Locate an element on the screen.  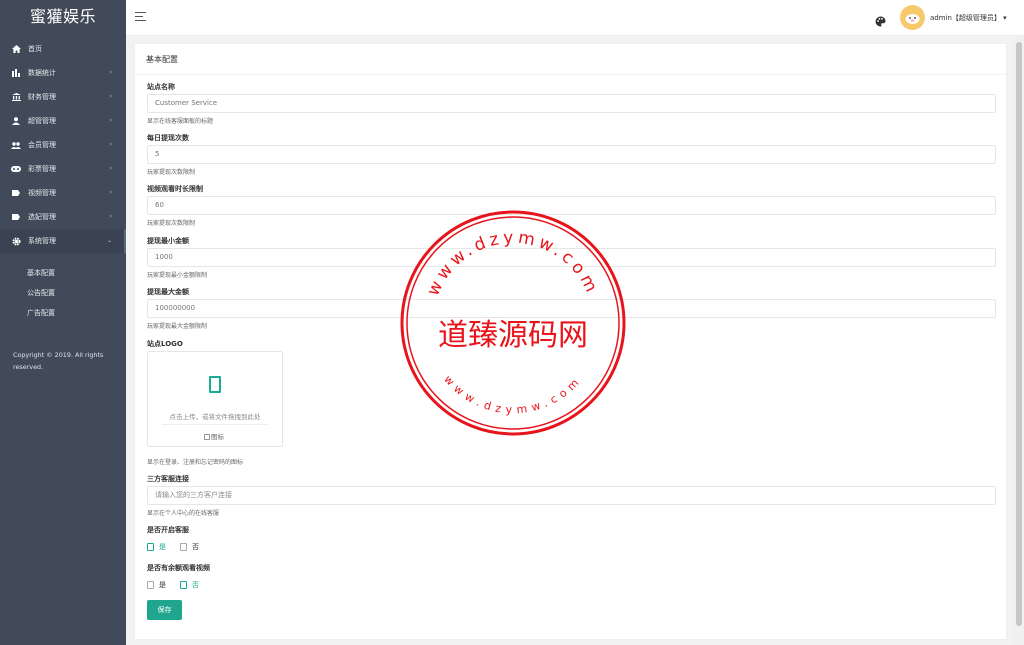
sidebar-item-finance: 财务管理 › is located at coordinates (63, 97).